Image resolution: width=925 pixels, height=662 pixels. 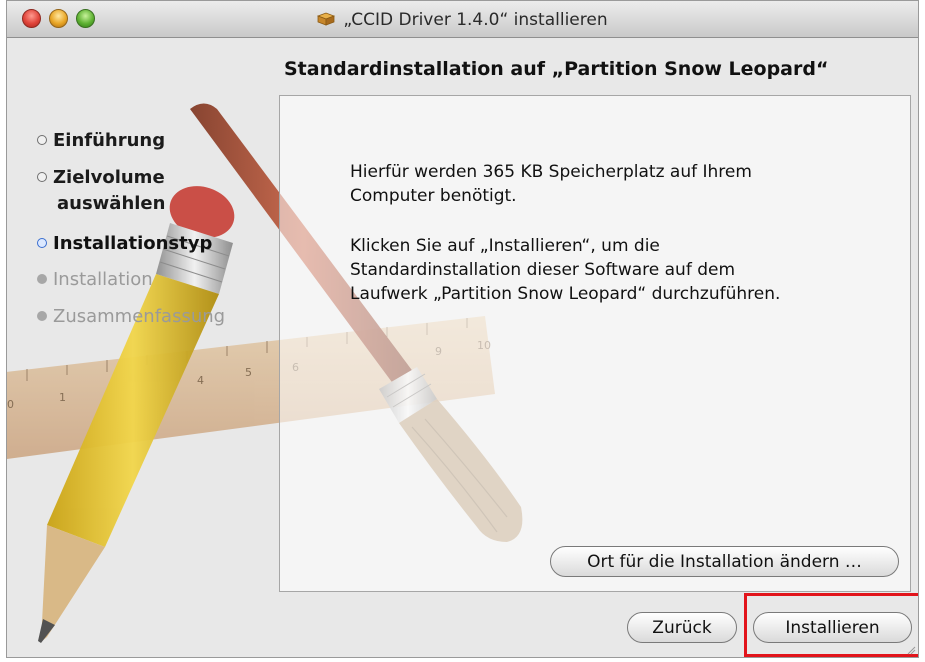 I want to click on step-summary: Zusammenfassung, so click(x=131, y=317).